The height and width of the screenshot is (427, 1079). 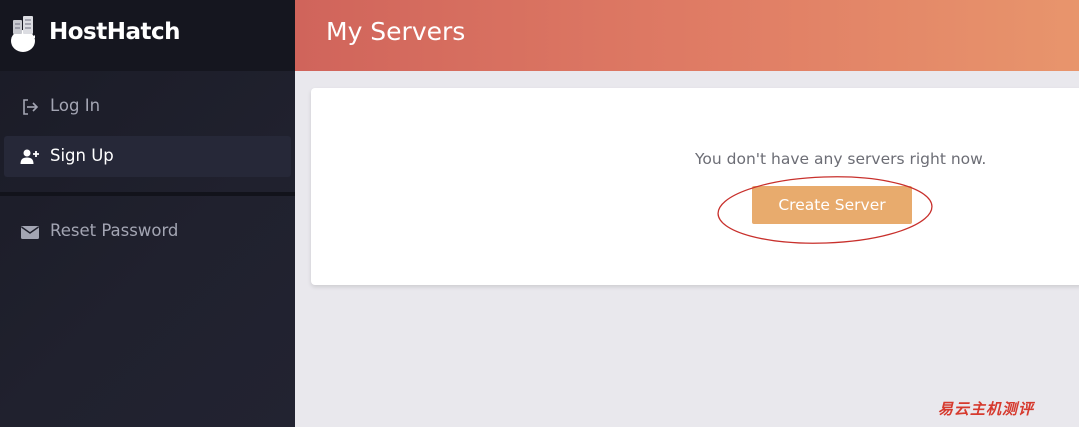 I want to click on brand-name: HostHatch, so click(x=115, y=32).